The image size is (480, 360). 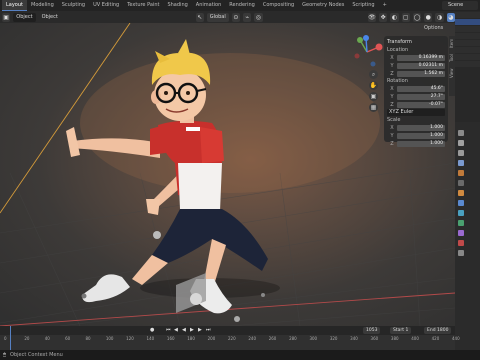 I want to click on rotation-y-row: Y 27.7°, so click(x=416, y=96).